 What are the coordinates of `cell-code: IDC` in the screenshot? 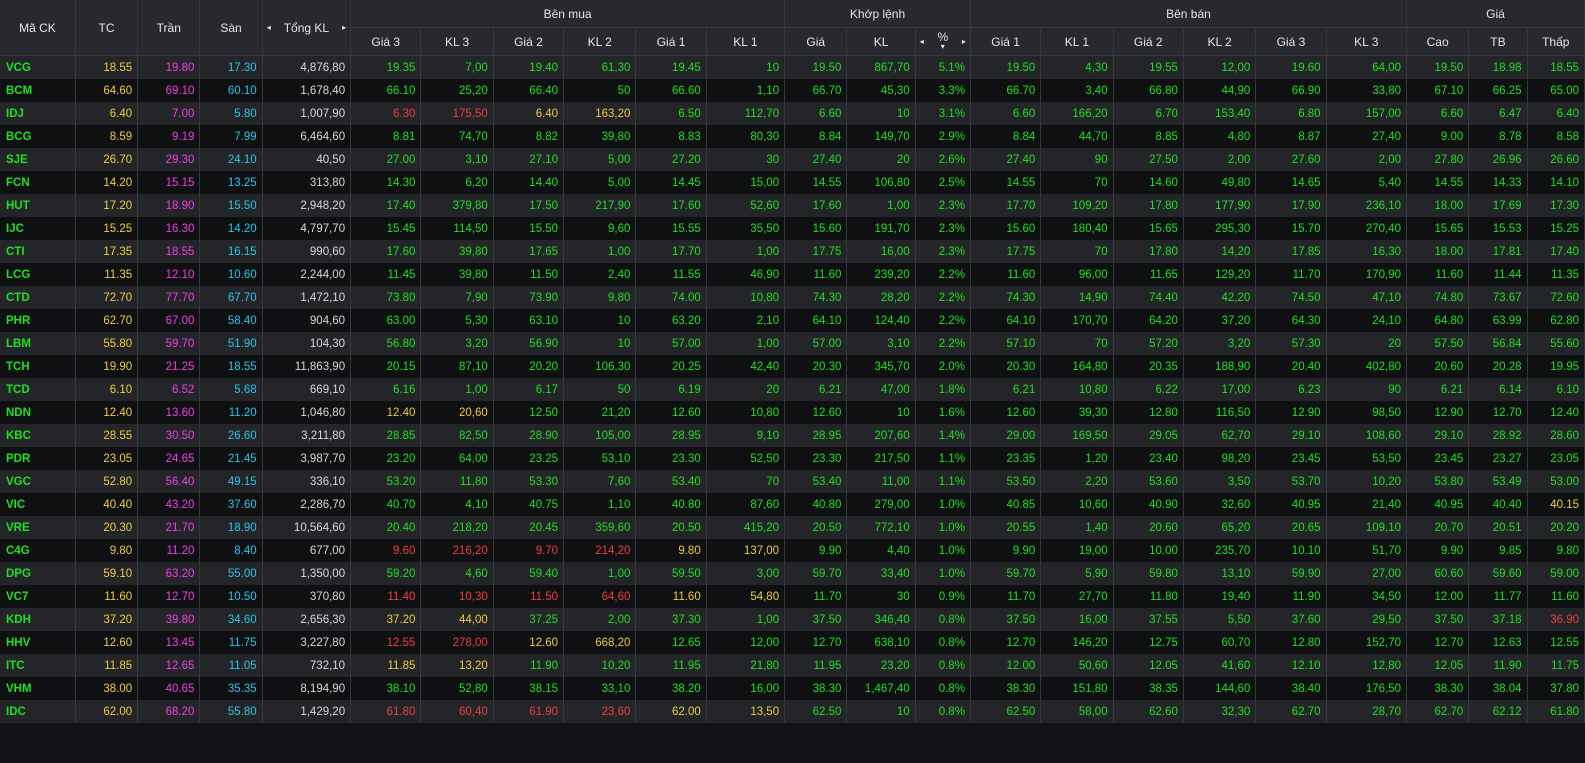 It's located at (38, 711).